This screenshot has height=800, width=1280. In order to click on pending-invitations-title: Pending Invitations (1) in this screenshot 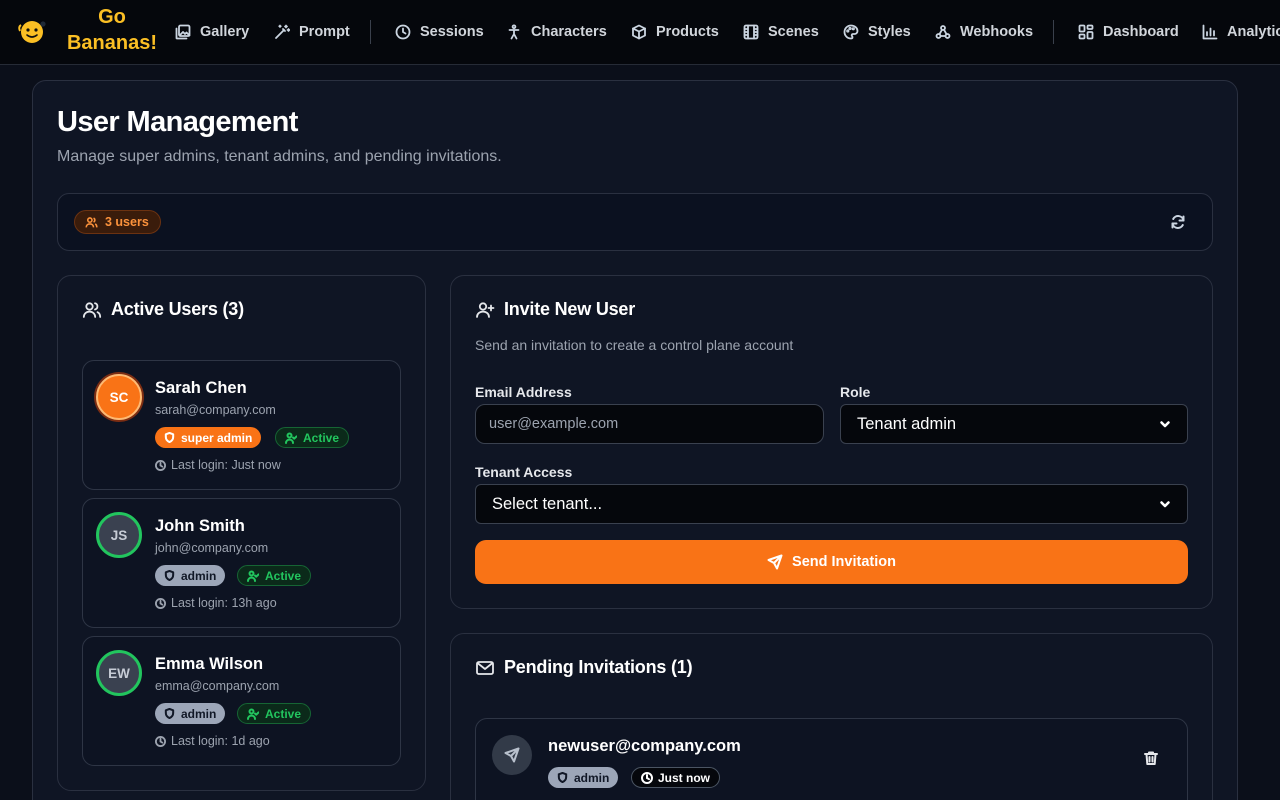, I will do `click(598, 667)`.